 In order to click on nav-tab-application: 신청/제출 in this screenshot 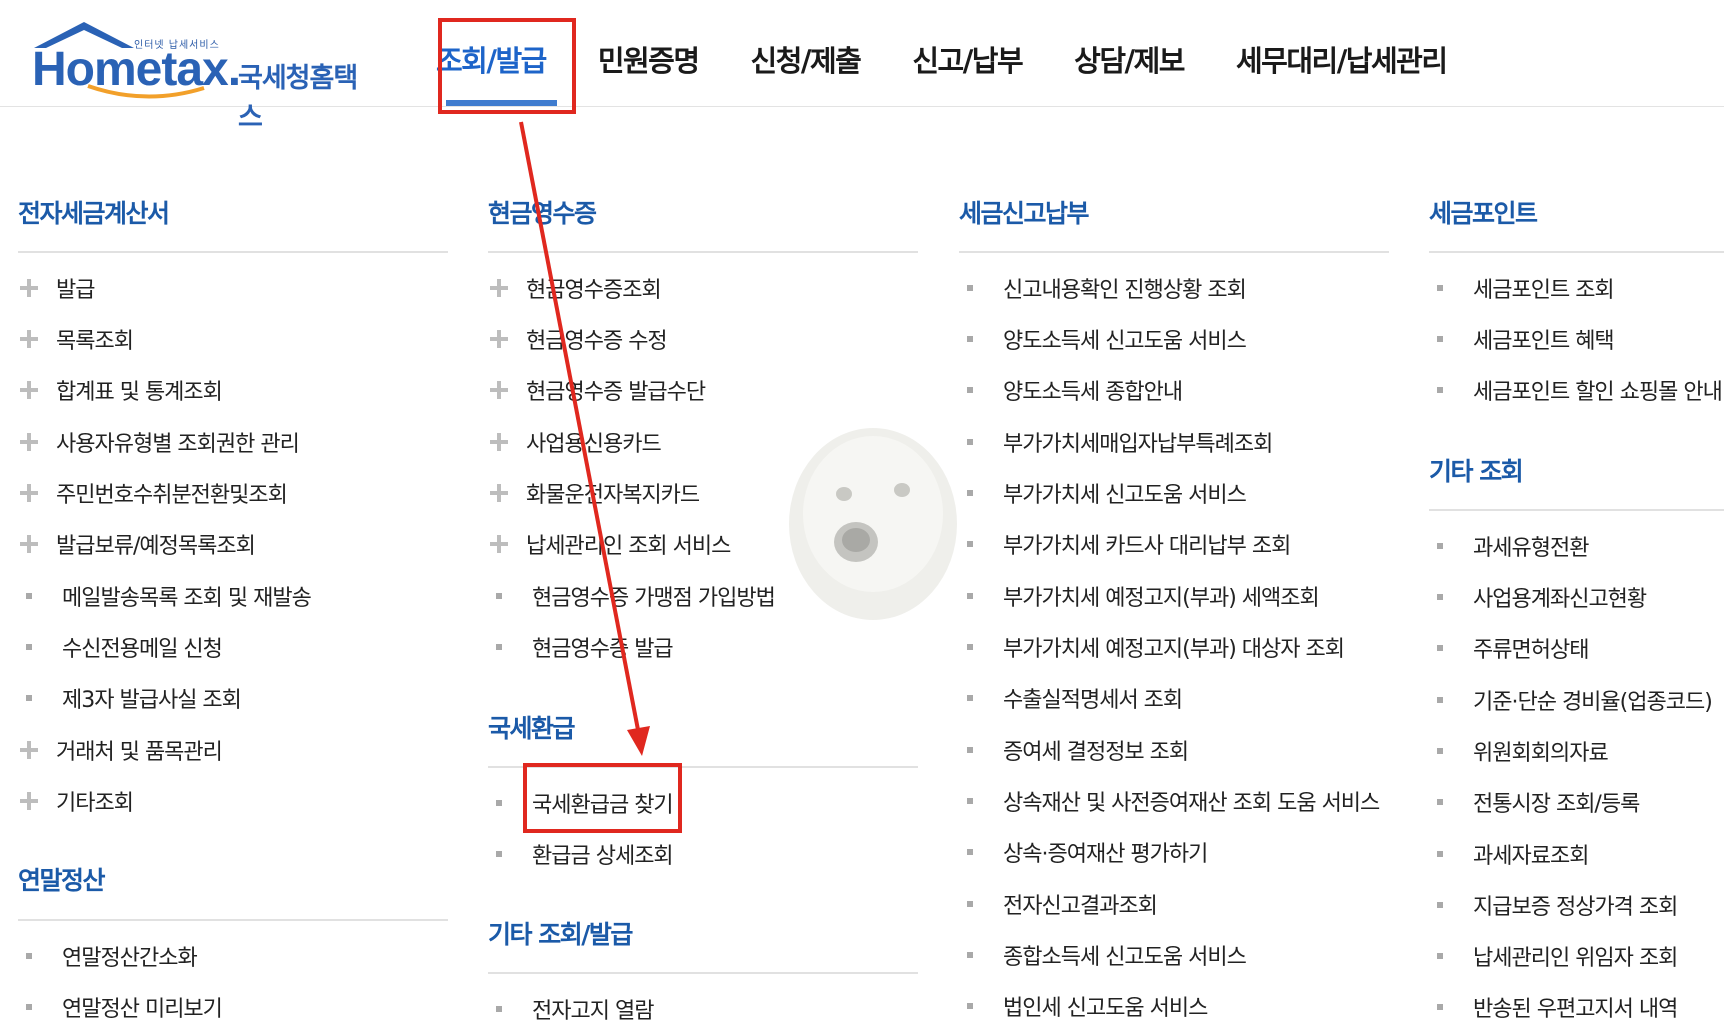, I will do `click(806, 53)`.